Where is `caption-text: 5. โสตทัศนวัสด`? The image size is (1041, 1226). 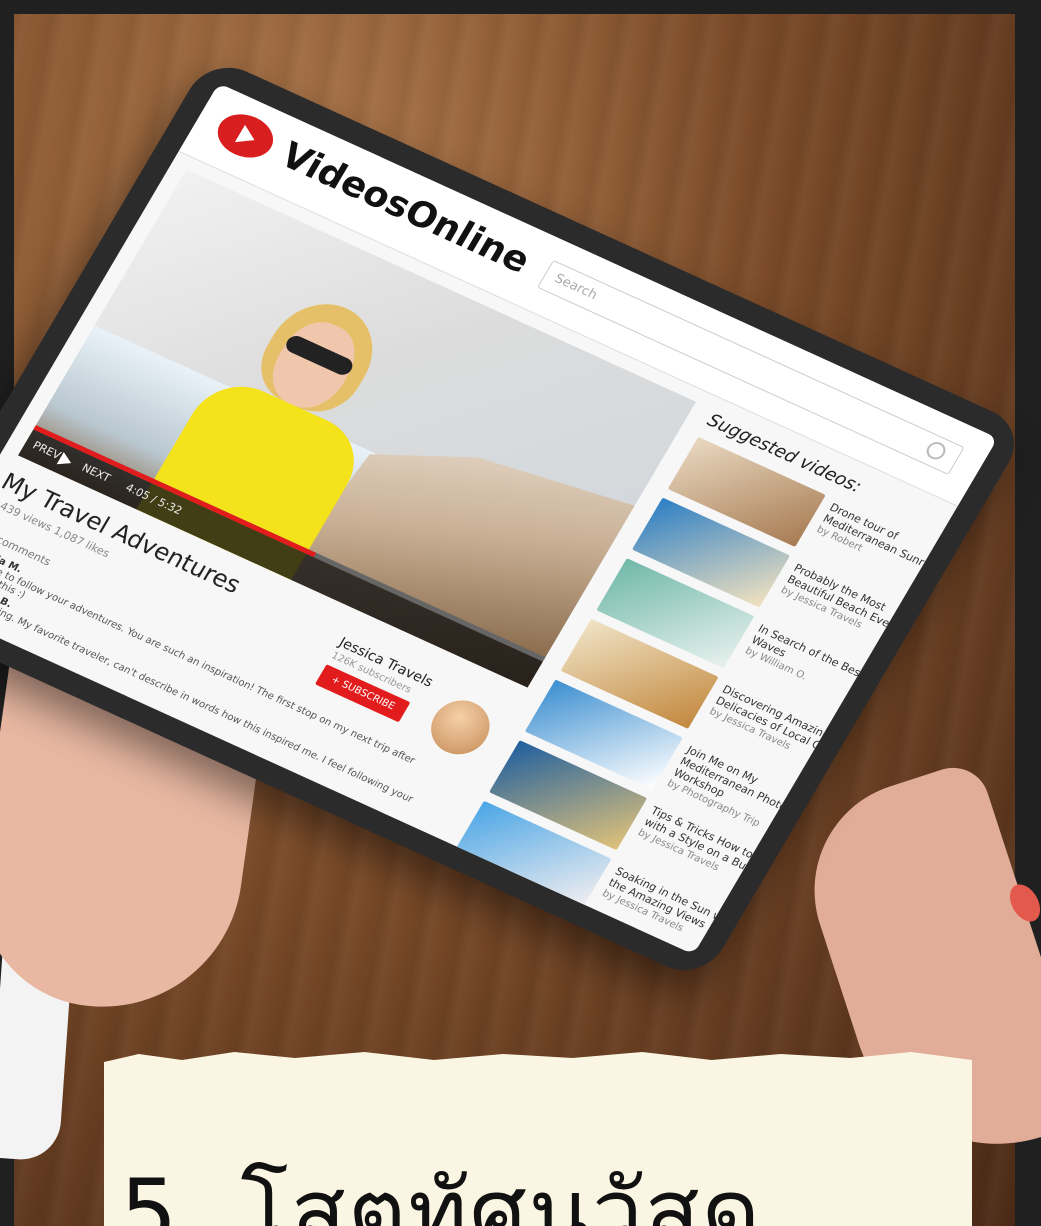 caption-text: 5. โสตทัศนวัสด is located at coordinates (441, 1193).